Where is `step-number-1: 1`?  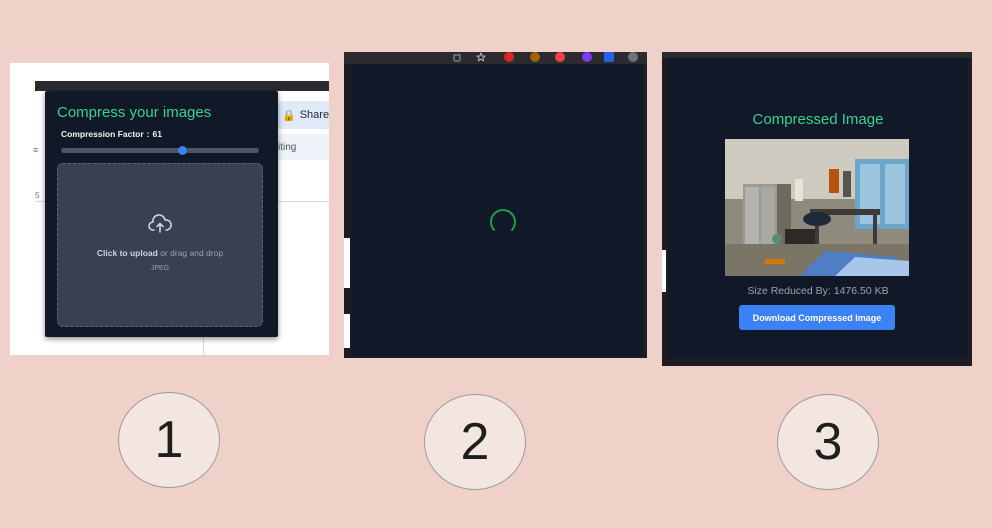 step-number-1: 1 is located at coordinates (169, 440).